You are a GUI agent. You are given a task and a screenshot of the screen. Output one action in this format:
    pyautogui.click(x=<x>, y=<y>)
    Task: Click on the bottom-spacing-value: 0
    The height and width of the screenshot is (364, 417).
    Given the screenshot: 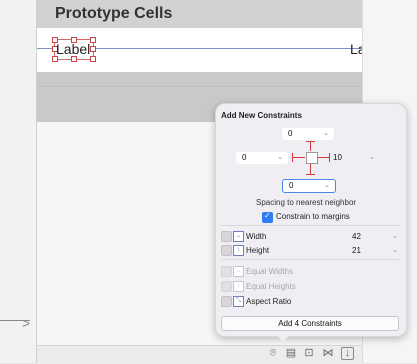 What is the action you would take?
    pyautogui.click(x=291, y=185)
    